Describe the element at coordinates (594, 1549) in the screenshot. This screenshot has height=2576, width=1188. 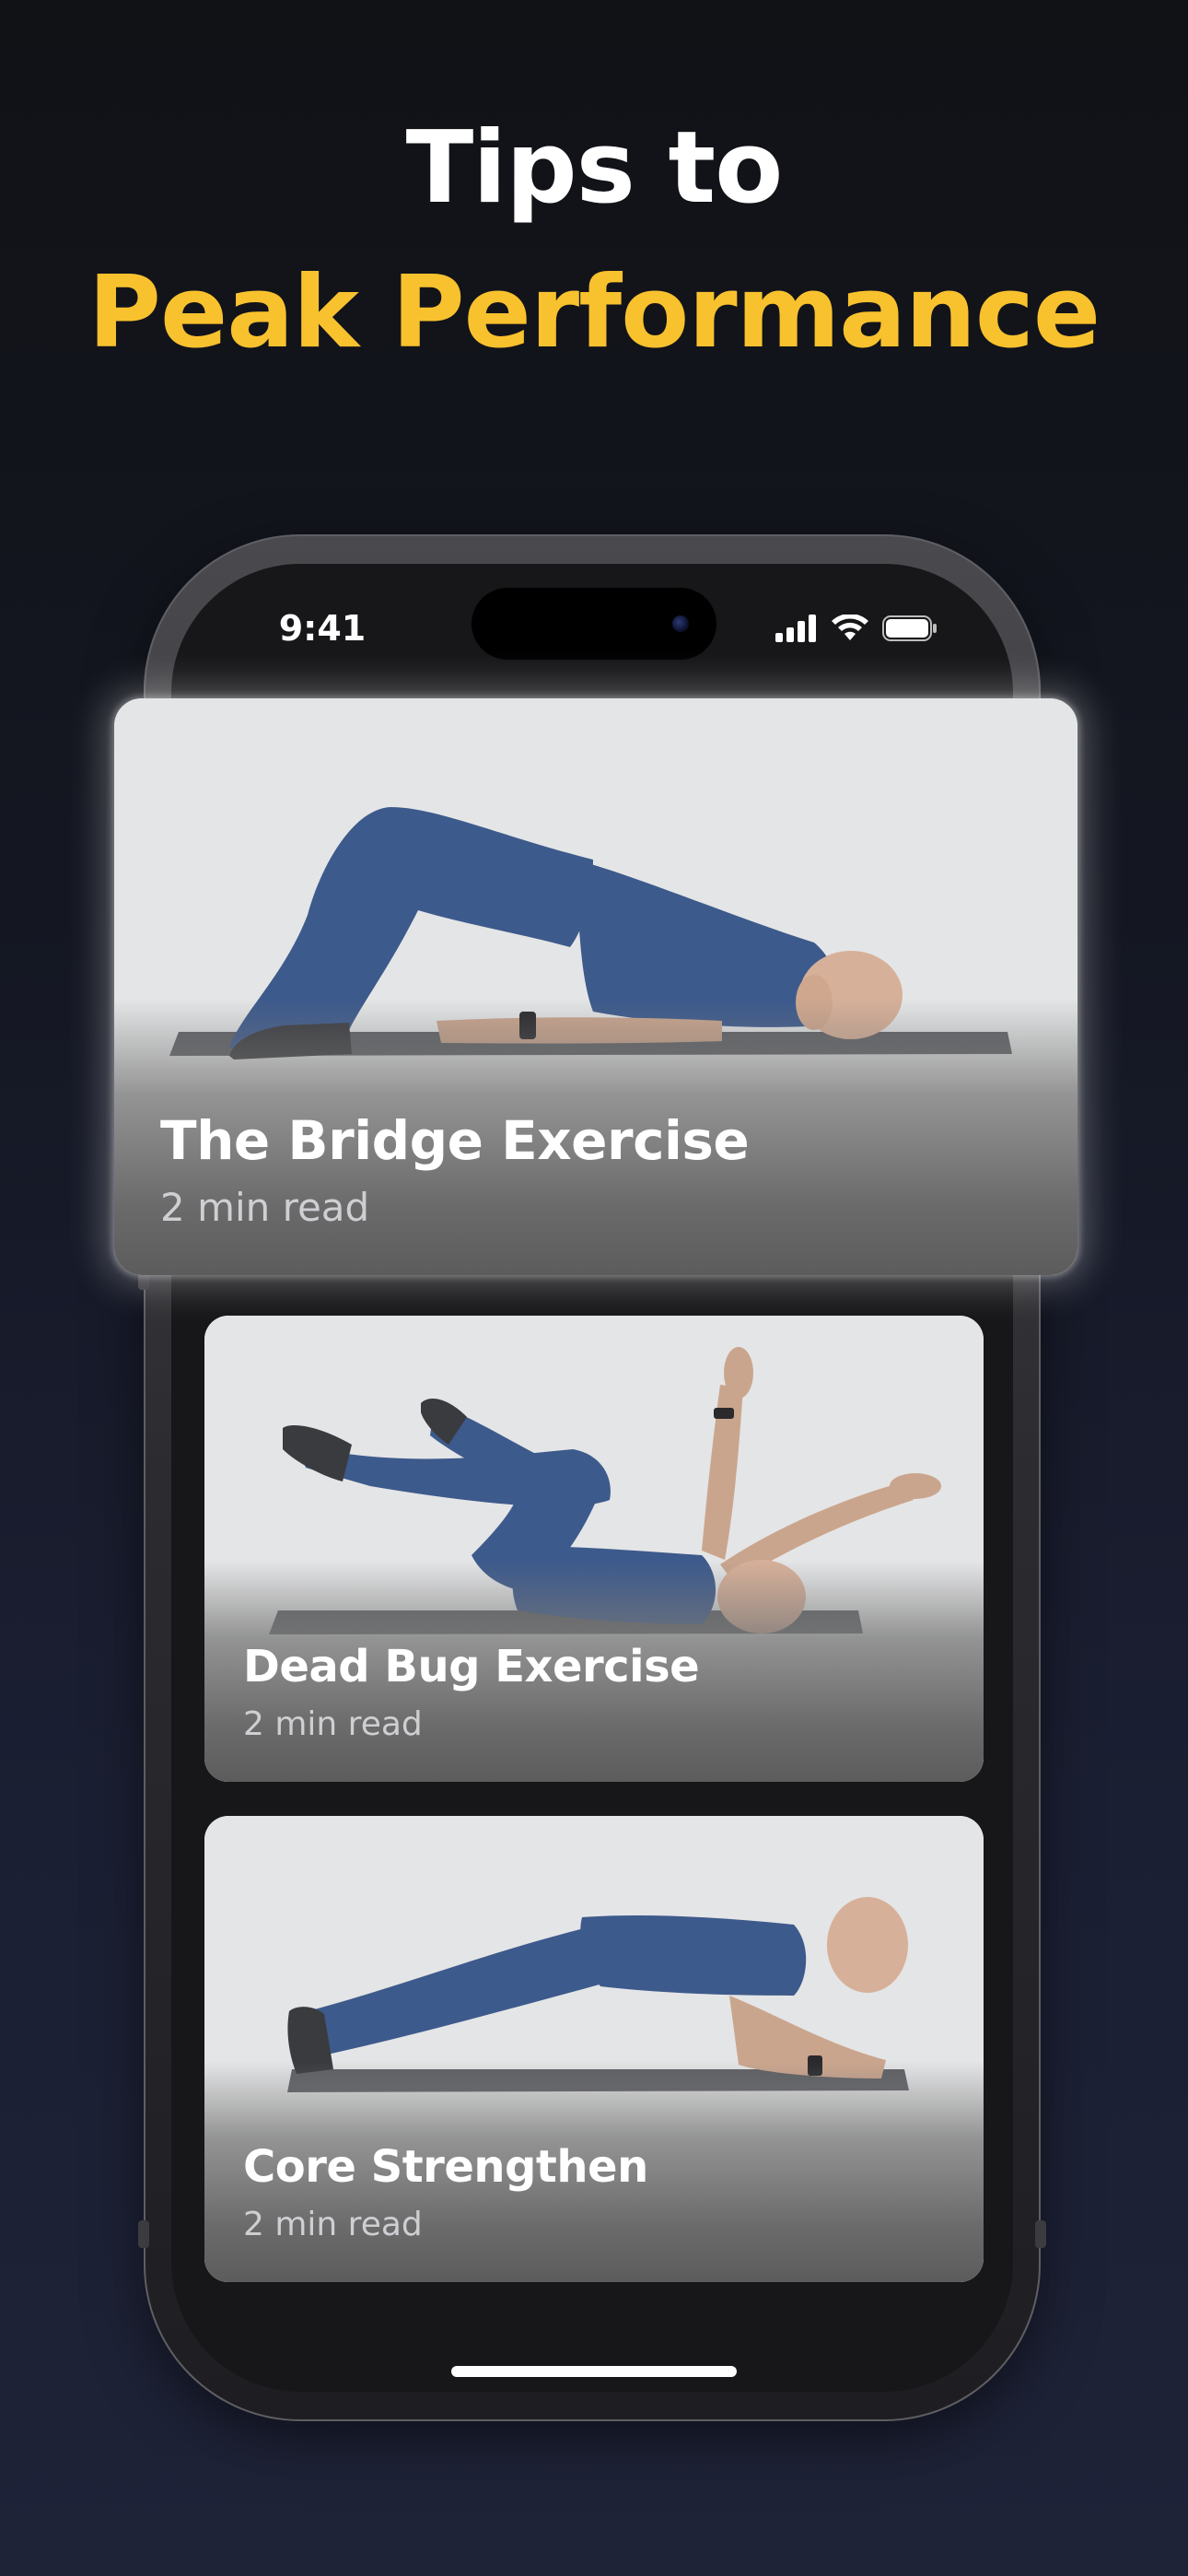
I see `article-card-dead-bug: Dead Bug Exercise 2 min read` at that location.